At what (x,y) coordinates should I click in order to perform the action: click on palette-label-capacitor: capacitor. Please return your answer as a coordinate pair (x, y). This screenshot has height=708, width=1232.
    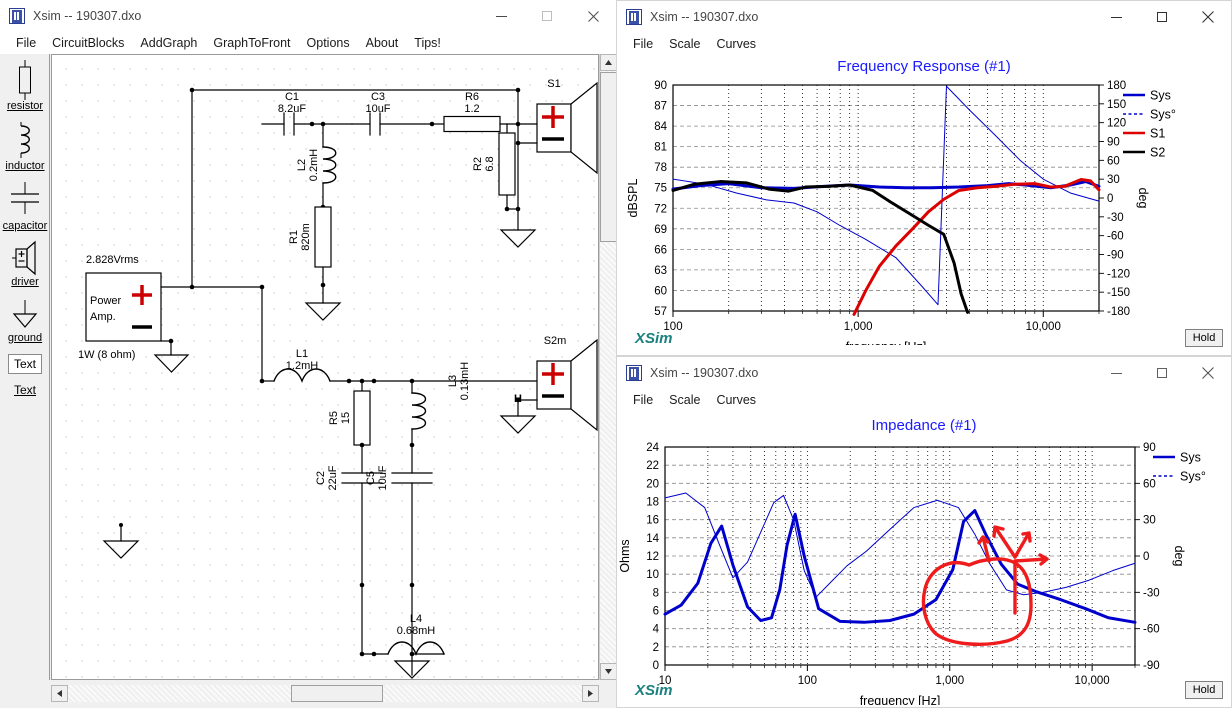
    Looking at the image, I should click on (25, 226).